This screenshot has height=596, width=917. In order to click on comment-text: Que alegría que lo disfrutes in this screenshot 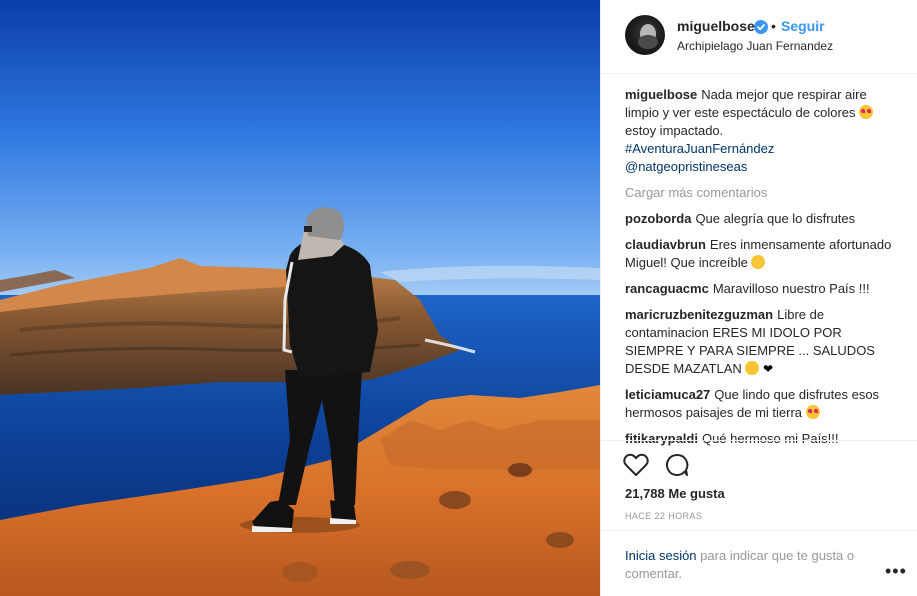, I will do `click(775, 218)`.